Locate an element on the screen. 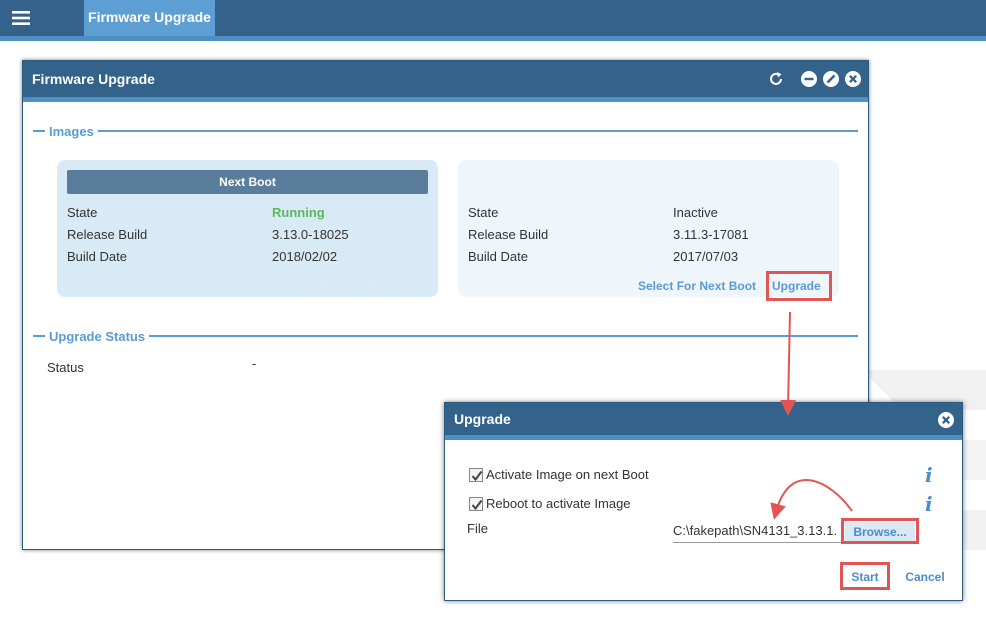  release-build-value: 3.11.3-17081 is located at coordinates (711, 234).